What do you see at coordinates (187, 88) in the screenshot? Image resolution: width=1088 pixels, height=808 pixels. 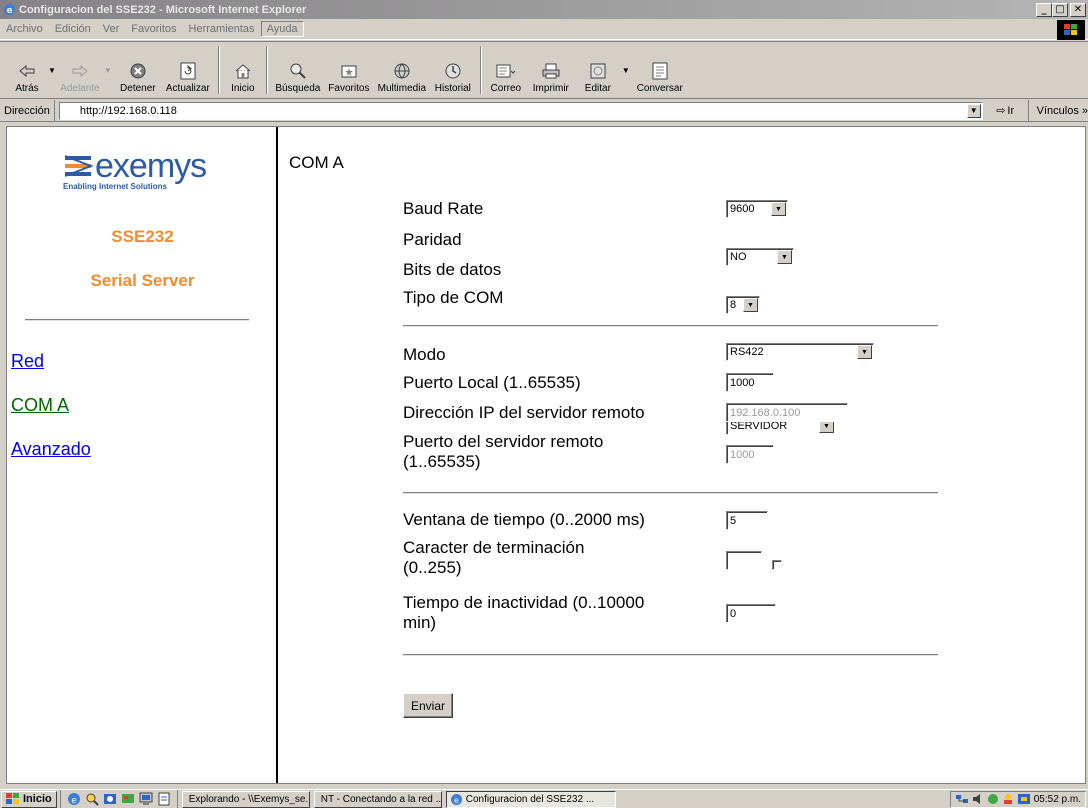 I see `refresh-label: Actualizar` at bounding box center [187, 88].